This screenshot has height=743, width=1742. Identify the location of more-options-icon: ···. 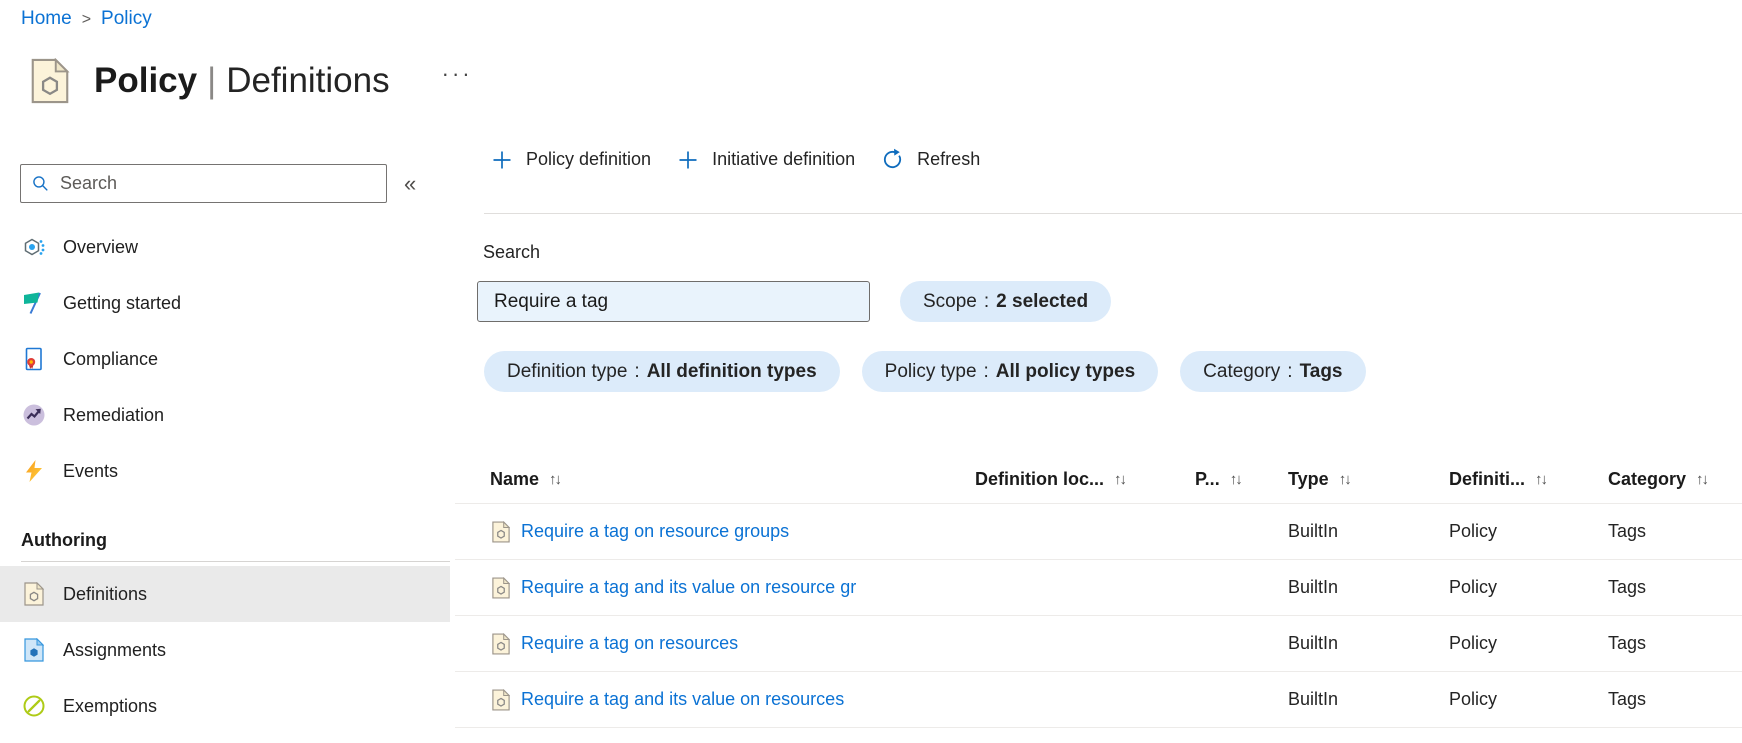
(457, 74).